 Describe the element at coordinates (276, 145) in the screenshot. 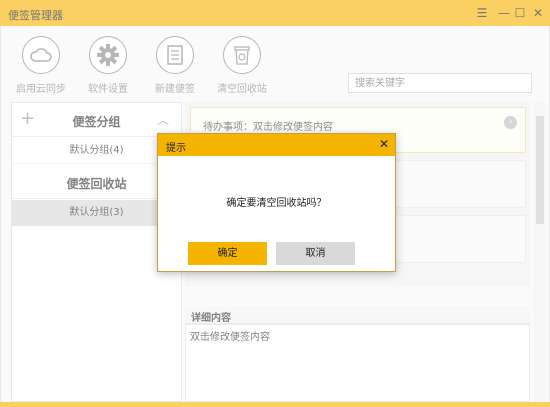

I see `dialog-header: 提示 ✕` at that location.